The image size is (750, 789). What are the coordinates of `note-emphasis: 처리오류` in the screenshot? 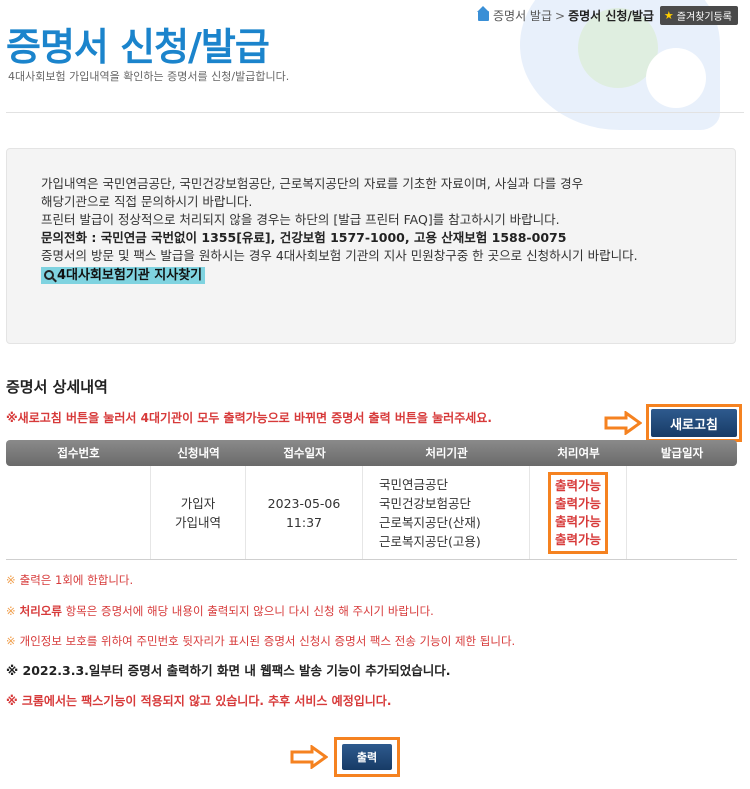 It's located at (40, 611).